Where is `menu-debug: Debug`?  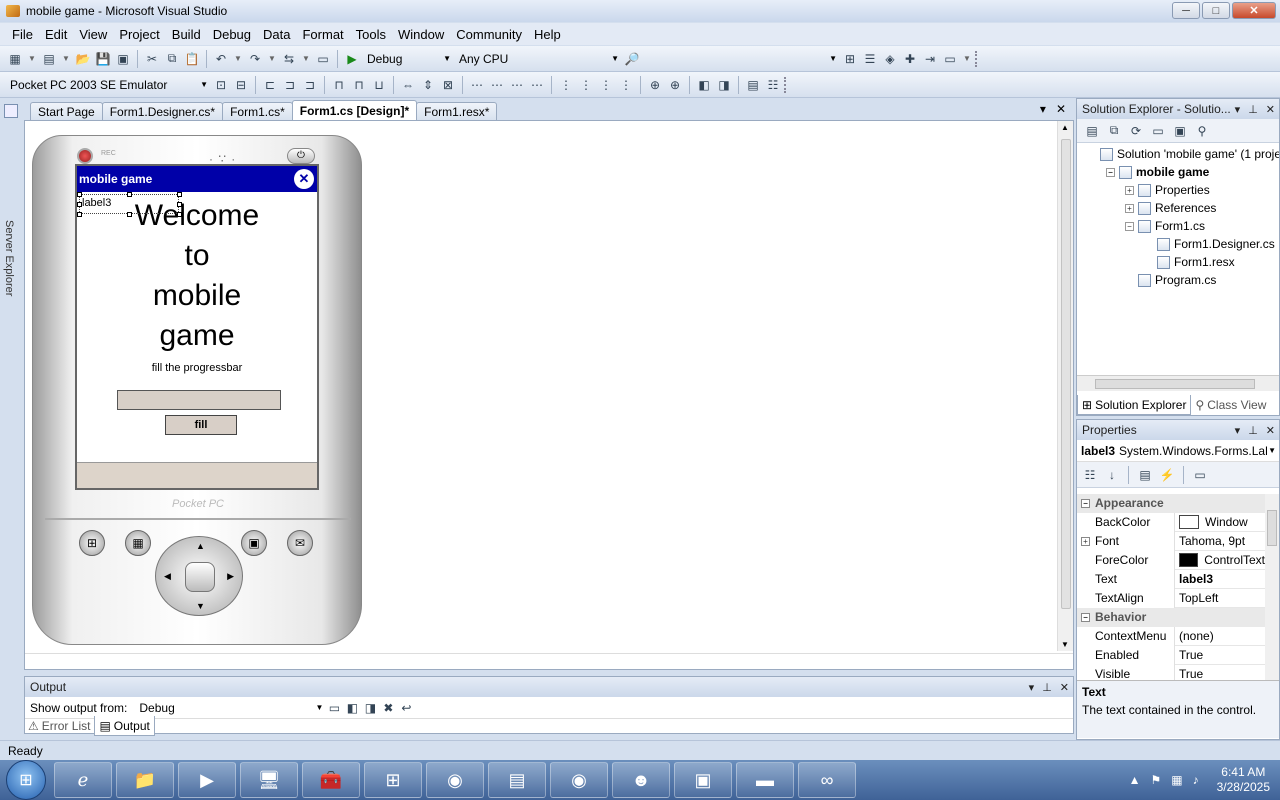
menu-debug: Debug is located at coordinates (232, 34).